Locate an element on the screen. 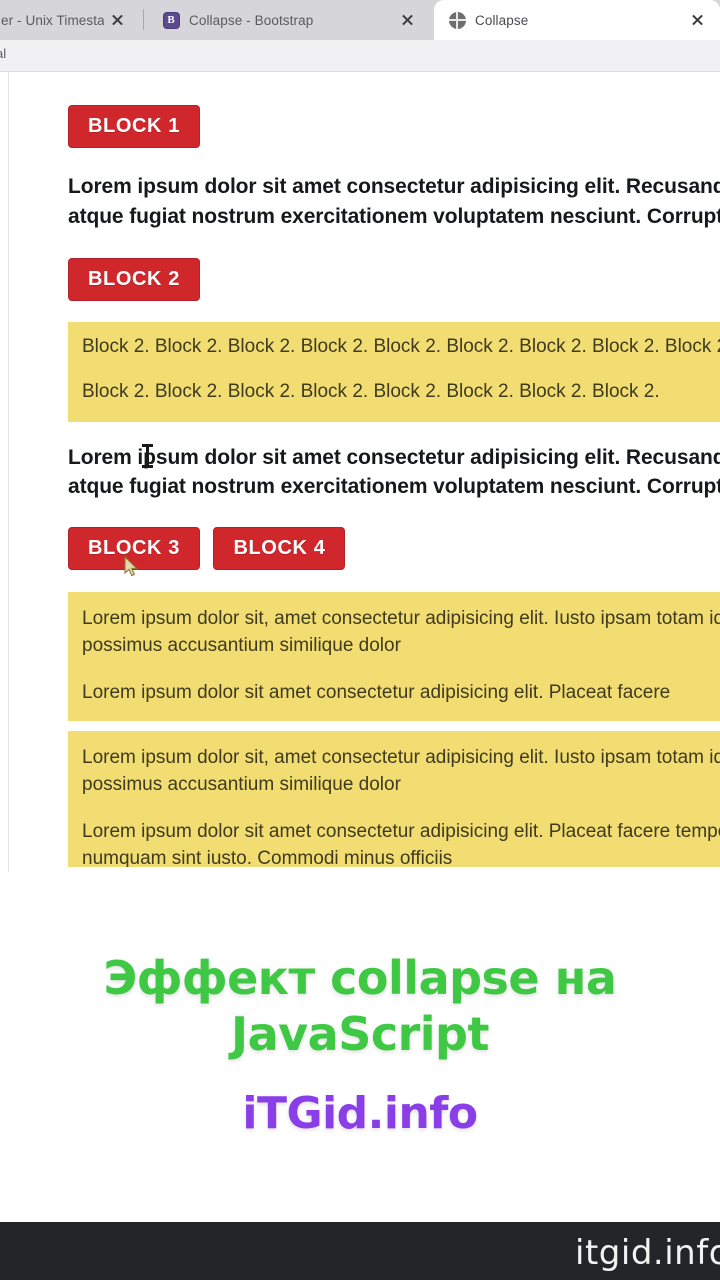 The height and width of the screenshot is (1280, 720). tab-title: Collapse is located at coordinates (502, 20).